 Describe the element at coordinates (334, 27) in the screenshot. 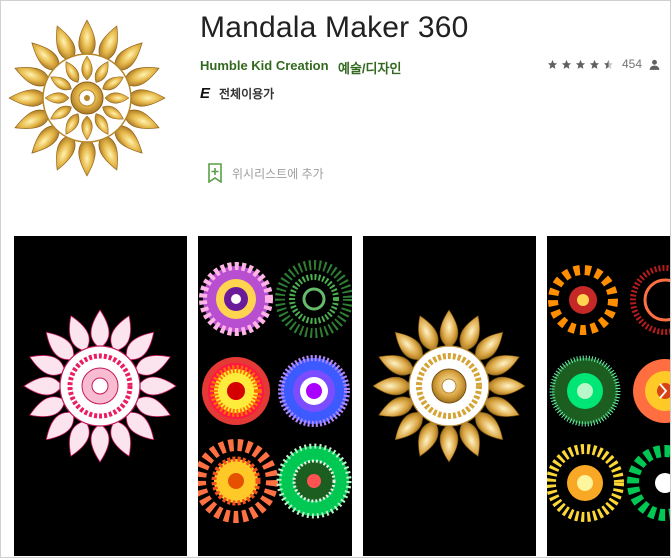

I see `app-title: Mandala Maker 360` at that location.